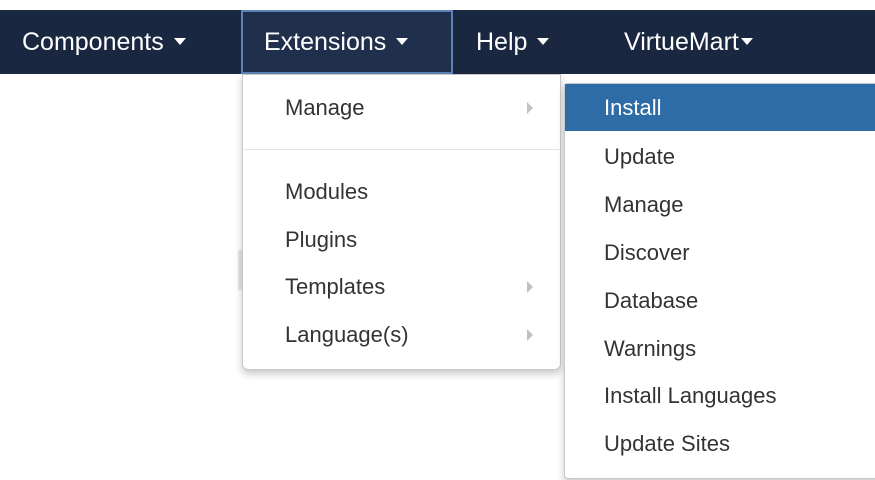 The image size is (875, 480). Describe the element at coordinates (335, 286) in the screenshot. I see `menu-item-label: Templates` at that location.